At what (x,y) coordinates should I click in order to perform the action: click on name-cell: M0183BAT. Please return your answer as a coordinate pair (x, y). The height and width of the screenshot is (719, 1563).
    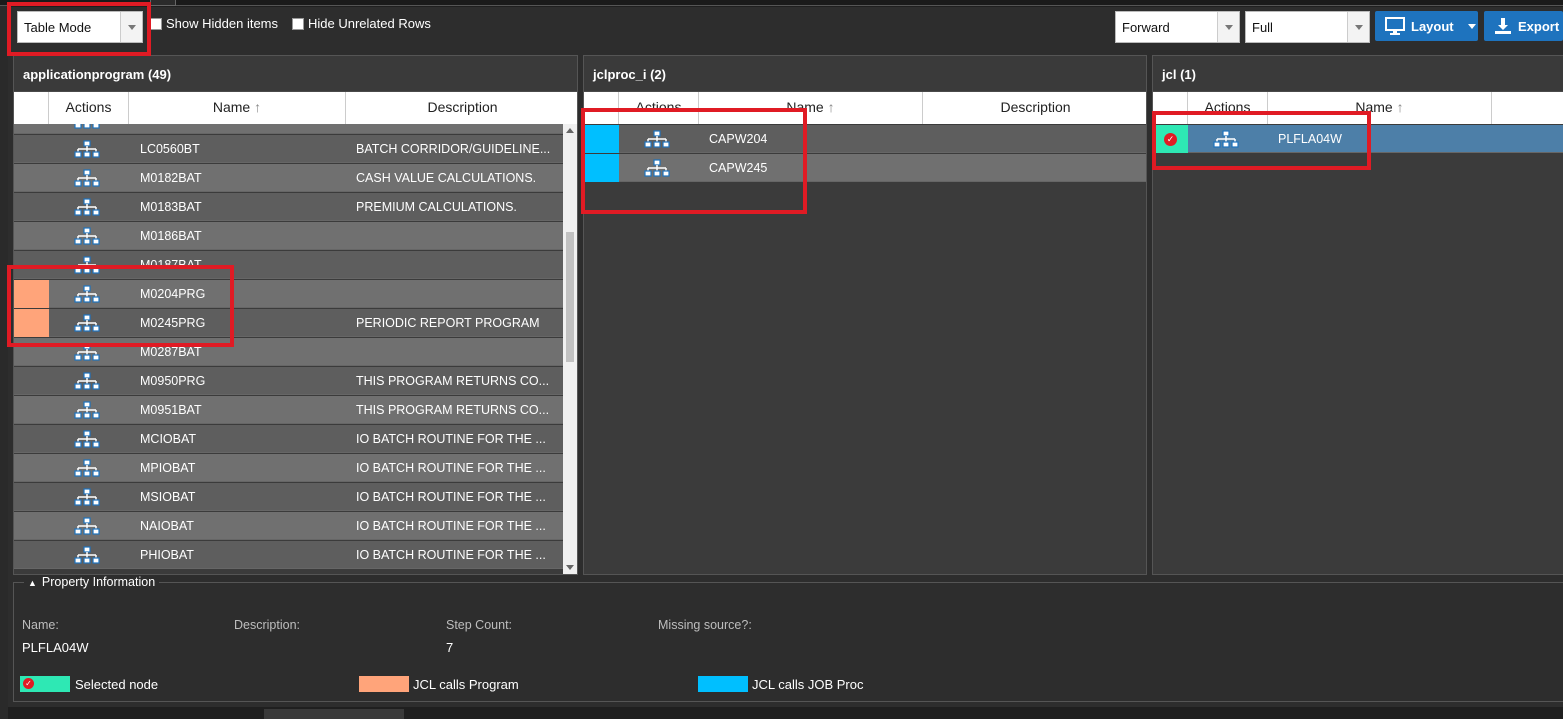
    Looking at the image, I should click on (171, 207).